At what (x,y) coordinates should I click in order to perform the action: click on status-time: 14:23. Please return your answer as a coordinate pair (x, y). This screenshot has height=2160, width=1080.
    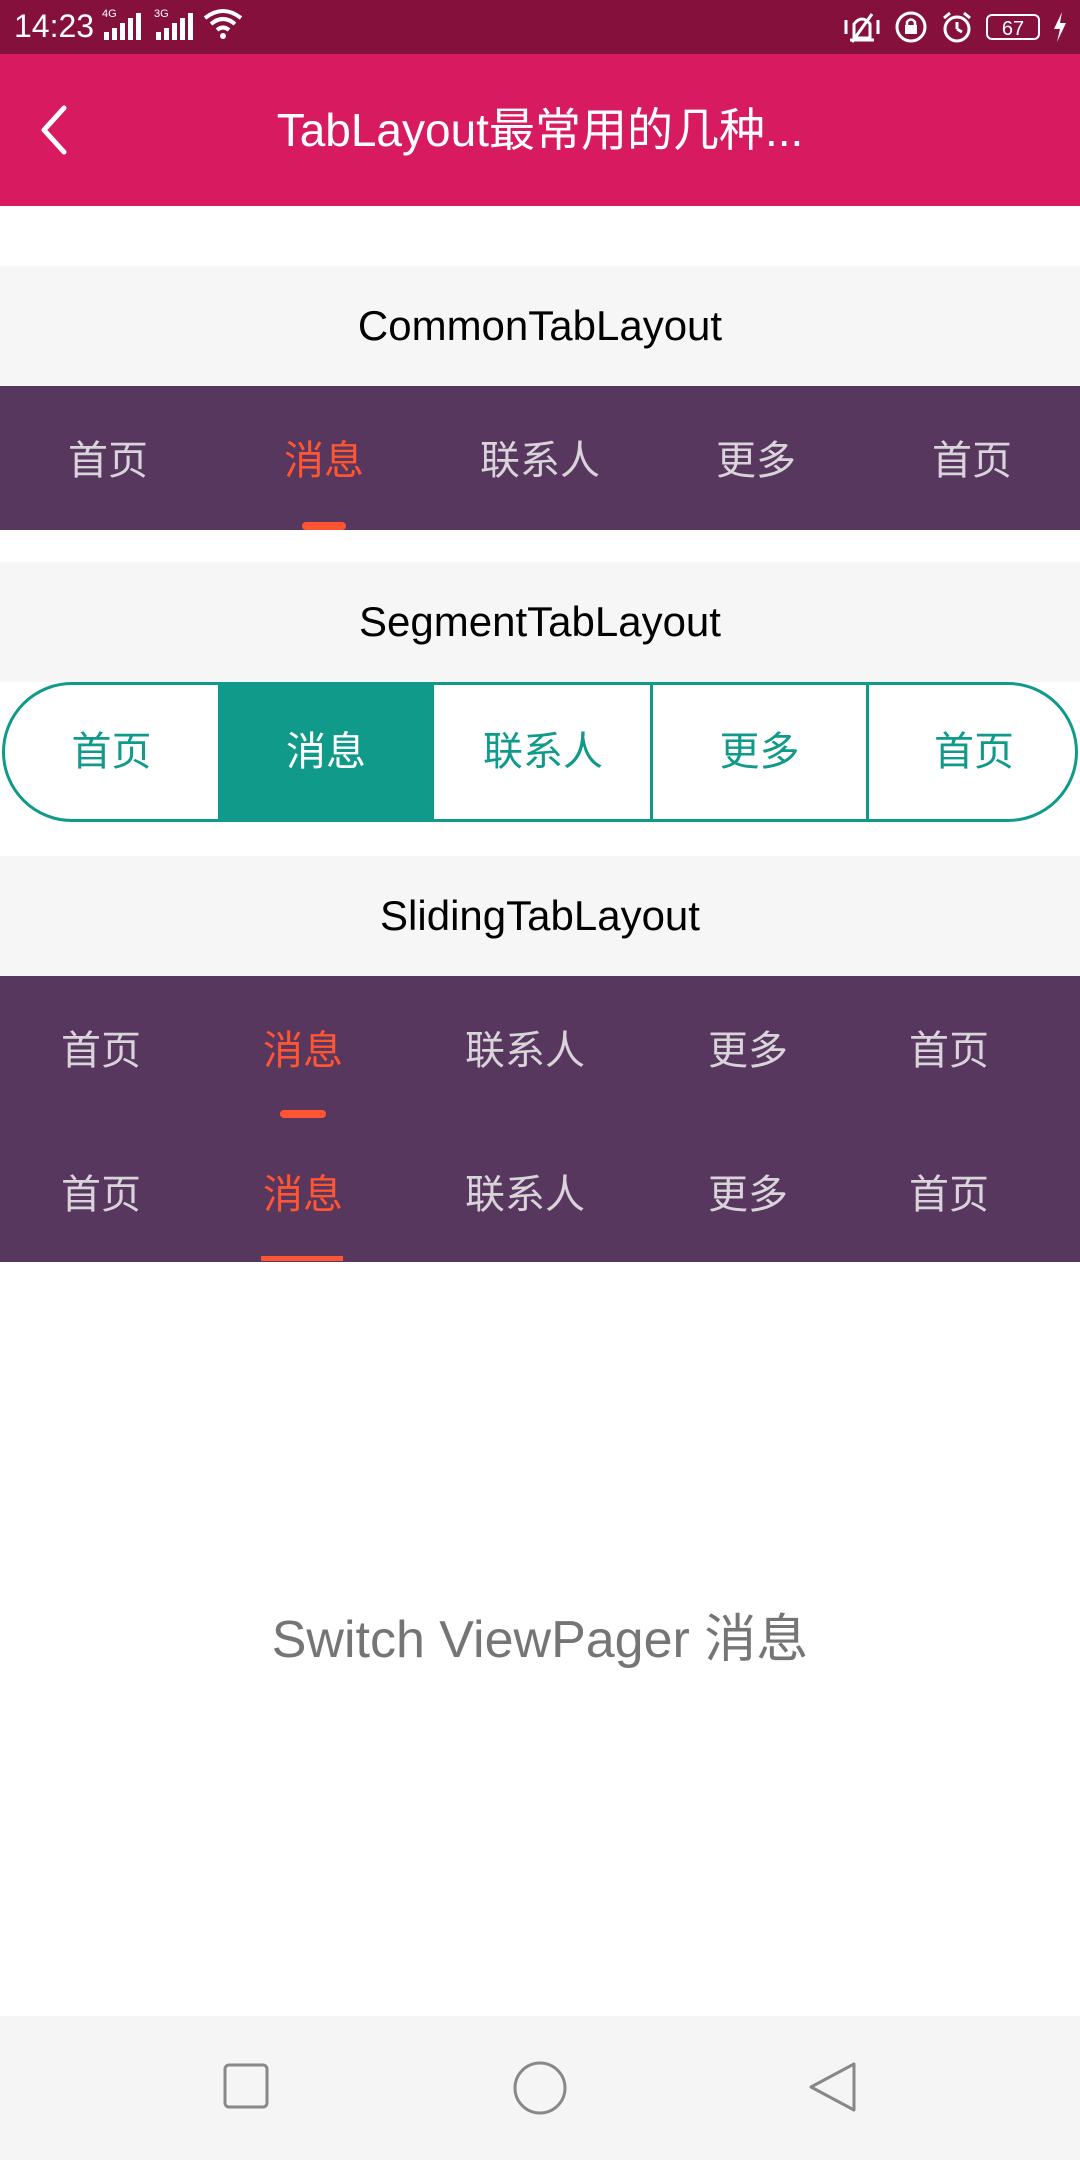
    Looking at the image, I should click on (54, 26).